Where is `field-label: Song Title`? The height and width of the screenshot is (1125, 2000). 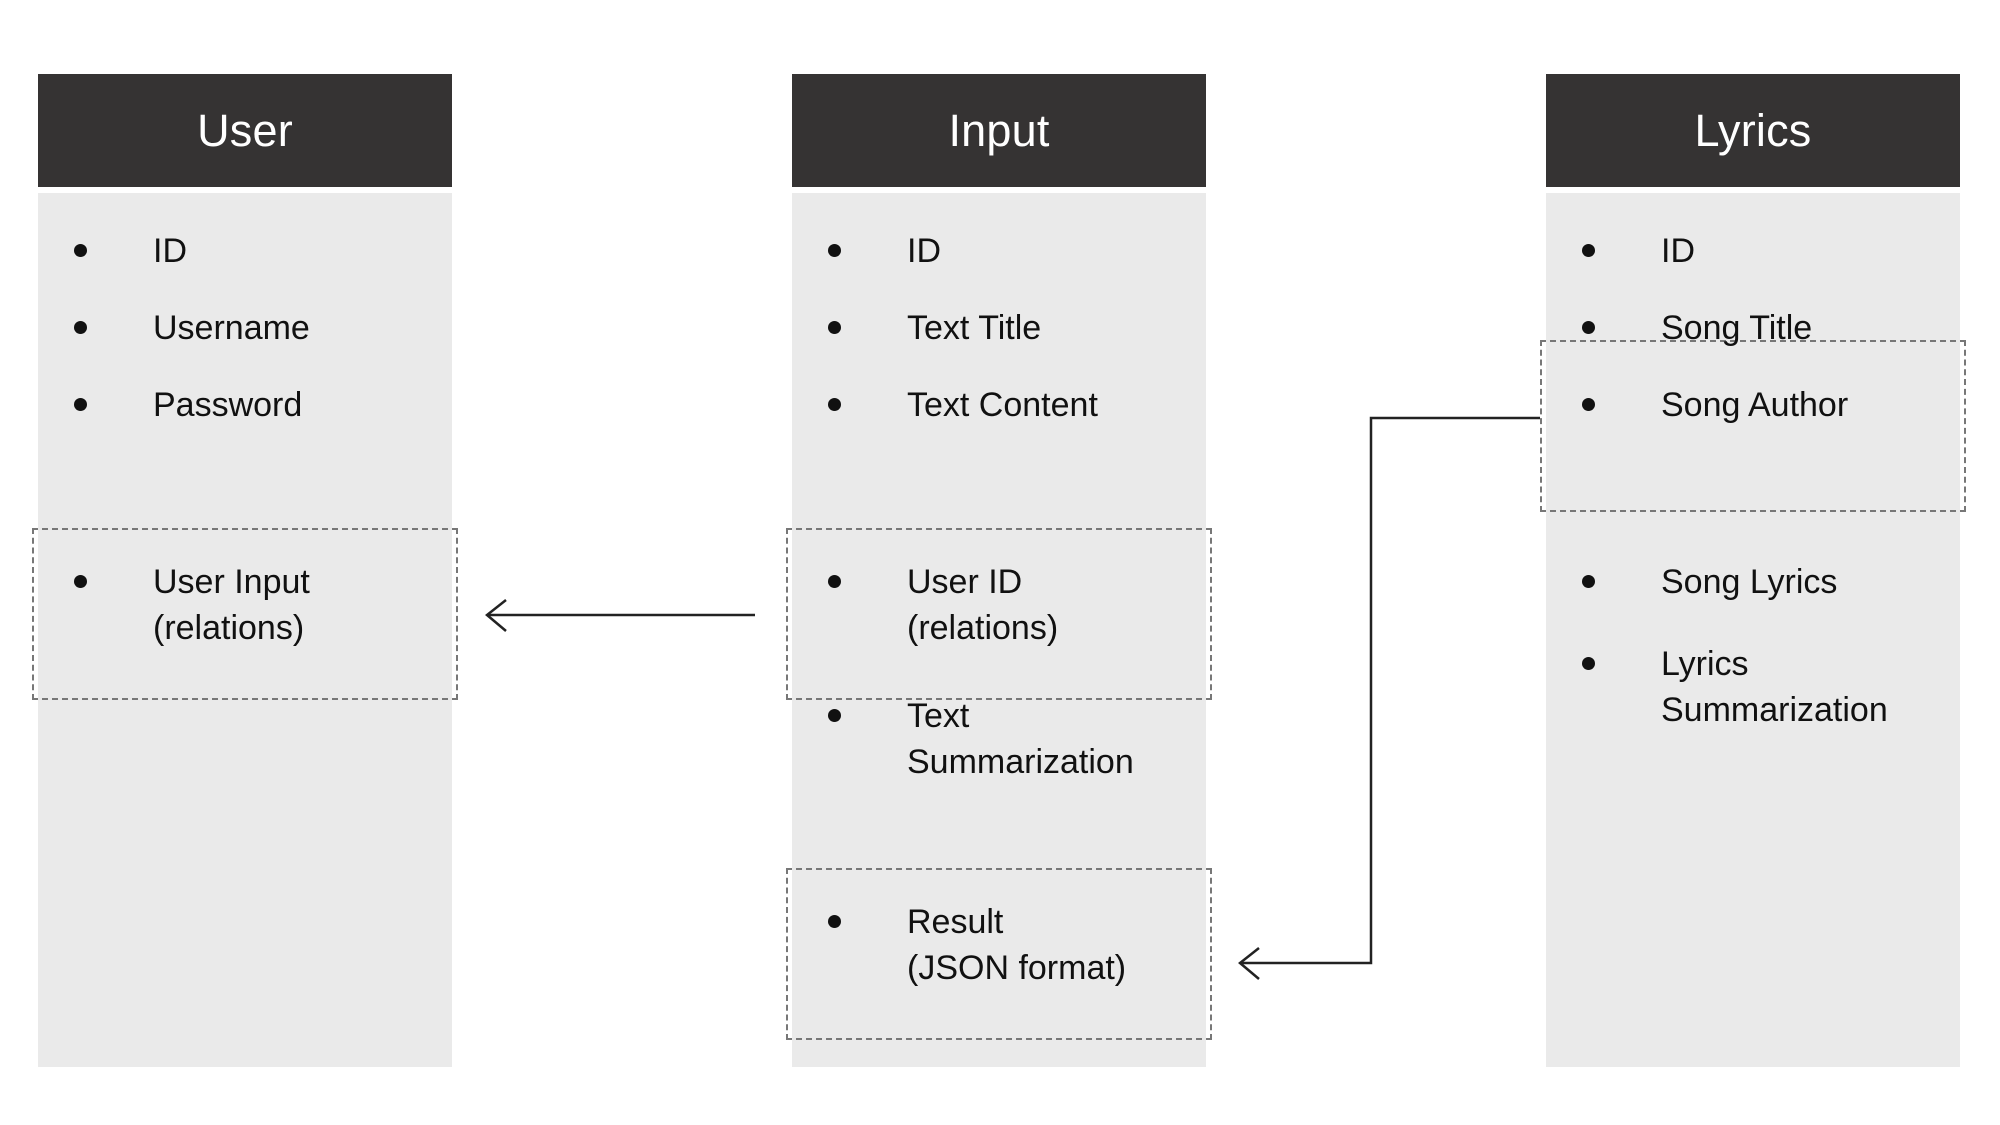 field-label: Song Title is located at coordinates (1737, 328).